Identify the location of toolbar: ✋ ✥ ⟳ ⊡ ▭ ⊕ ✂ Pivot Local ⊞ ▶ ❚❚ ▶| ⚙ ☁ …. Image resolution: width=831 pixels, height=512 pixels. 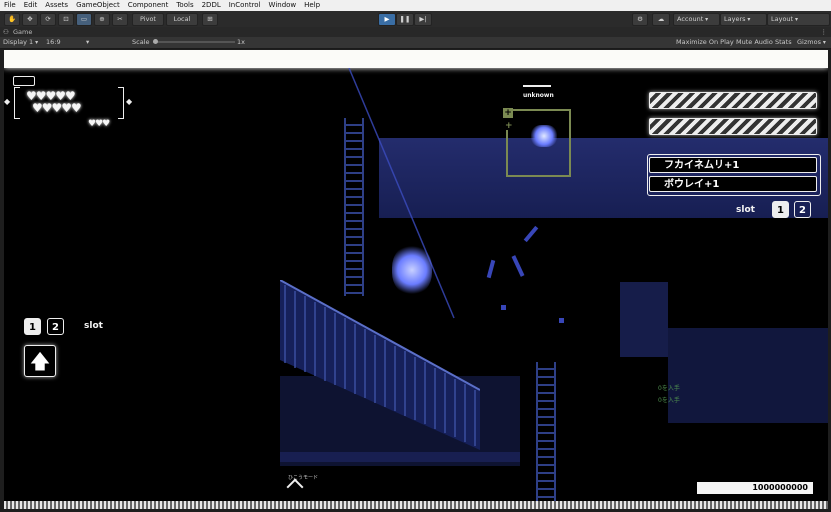
(415, 19).